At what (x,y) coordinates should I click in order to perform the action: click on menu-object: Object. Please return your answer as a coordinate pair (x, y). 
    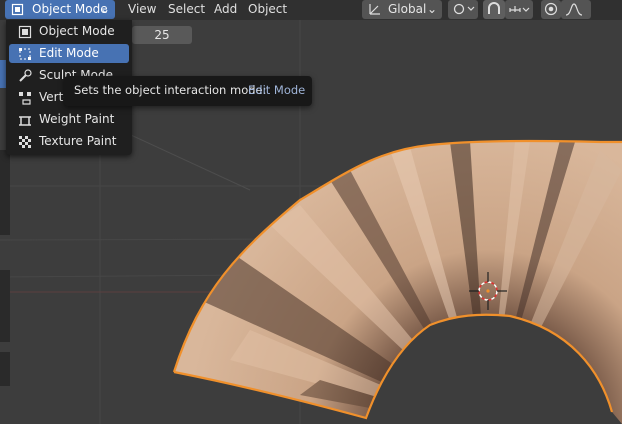
    Looking at the image, I should click on (267, 9).